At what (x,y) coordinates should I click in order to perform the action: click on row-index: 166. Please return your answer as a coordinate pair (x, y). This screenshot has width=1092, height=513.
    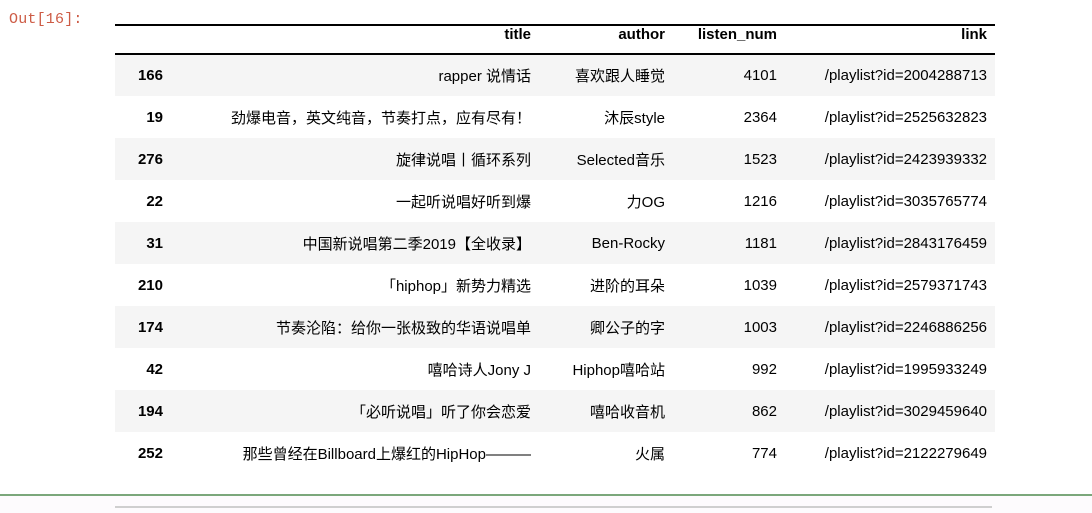
    Looking at the image, I should click on (150, 75).